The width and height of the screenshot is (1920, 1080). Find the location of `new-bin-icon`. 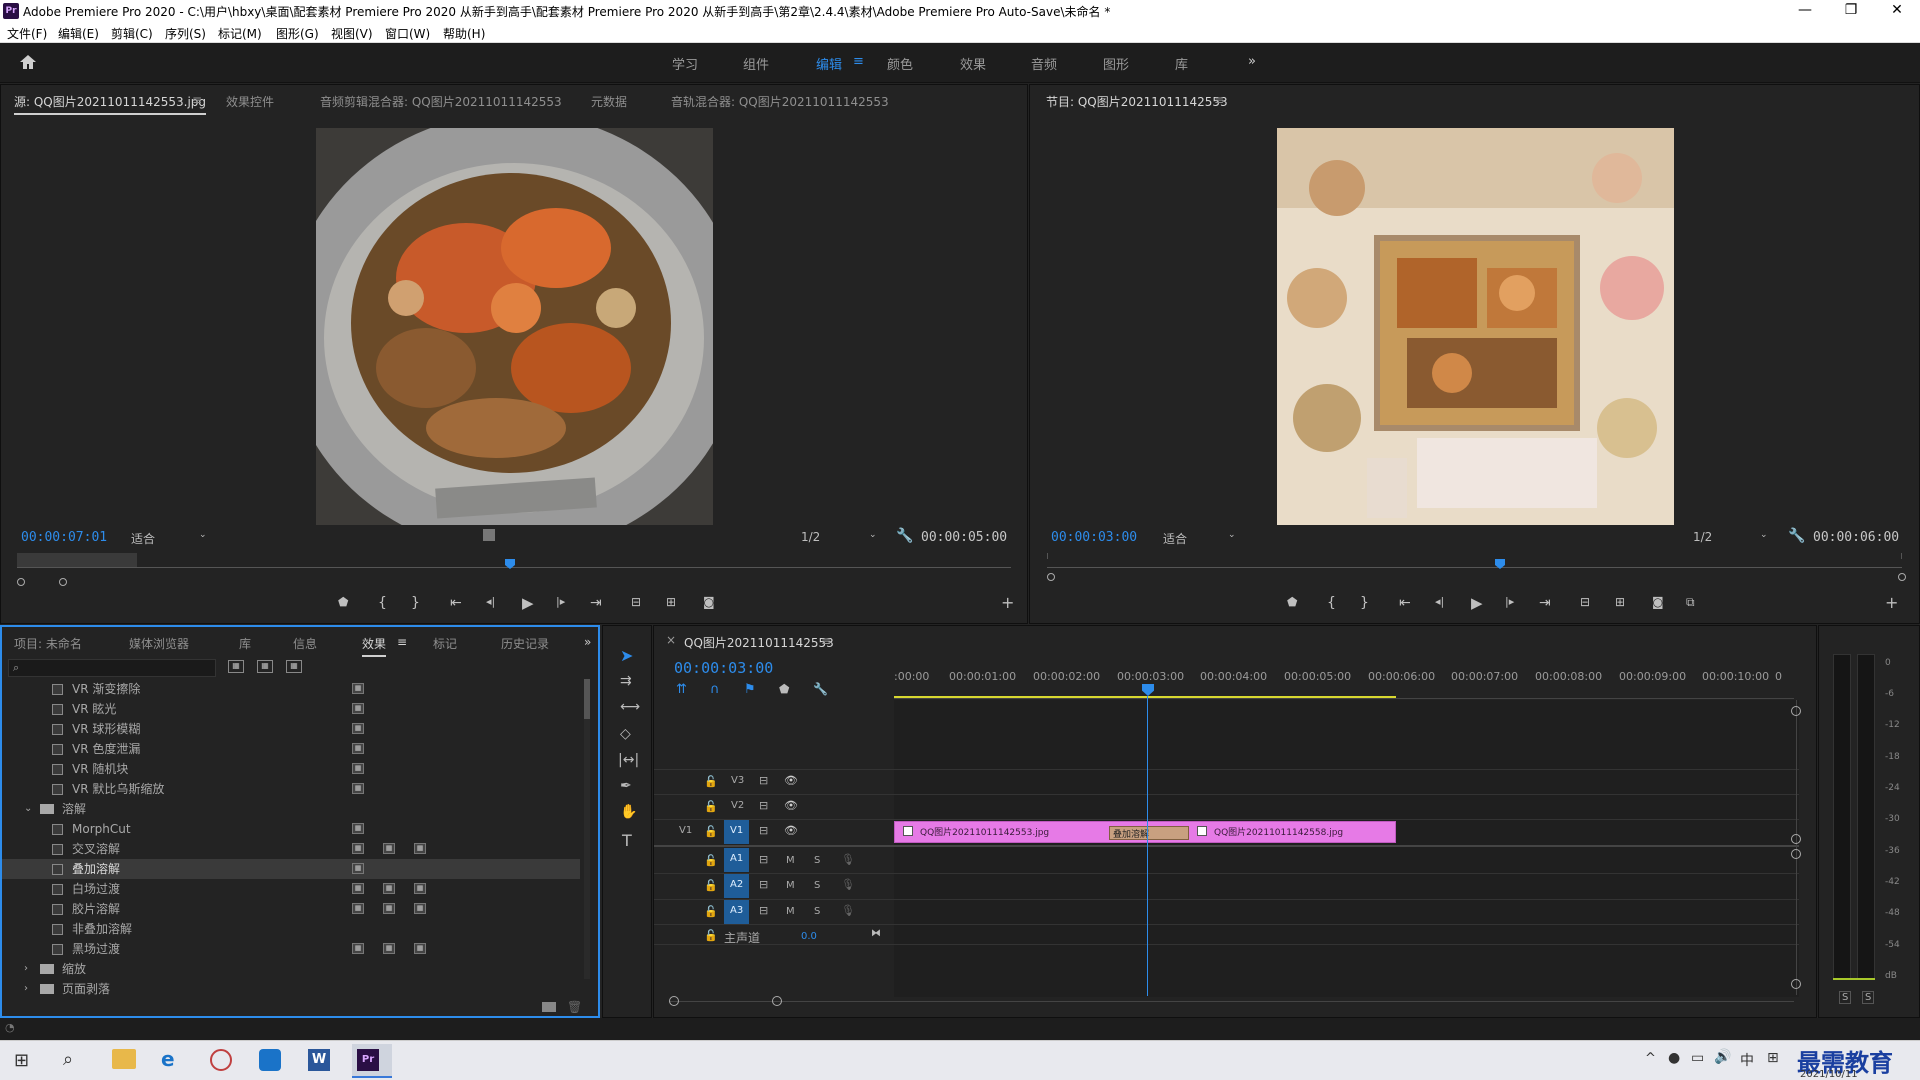

new-bin-icon is located at coordinates (549, 1007).